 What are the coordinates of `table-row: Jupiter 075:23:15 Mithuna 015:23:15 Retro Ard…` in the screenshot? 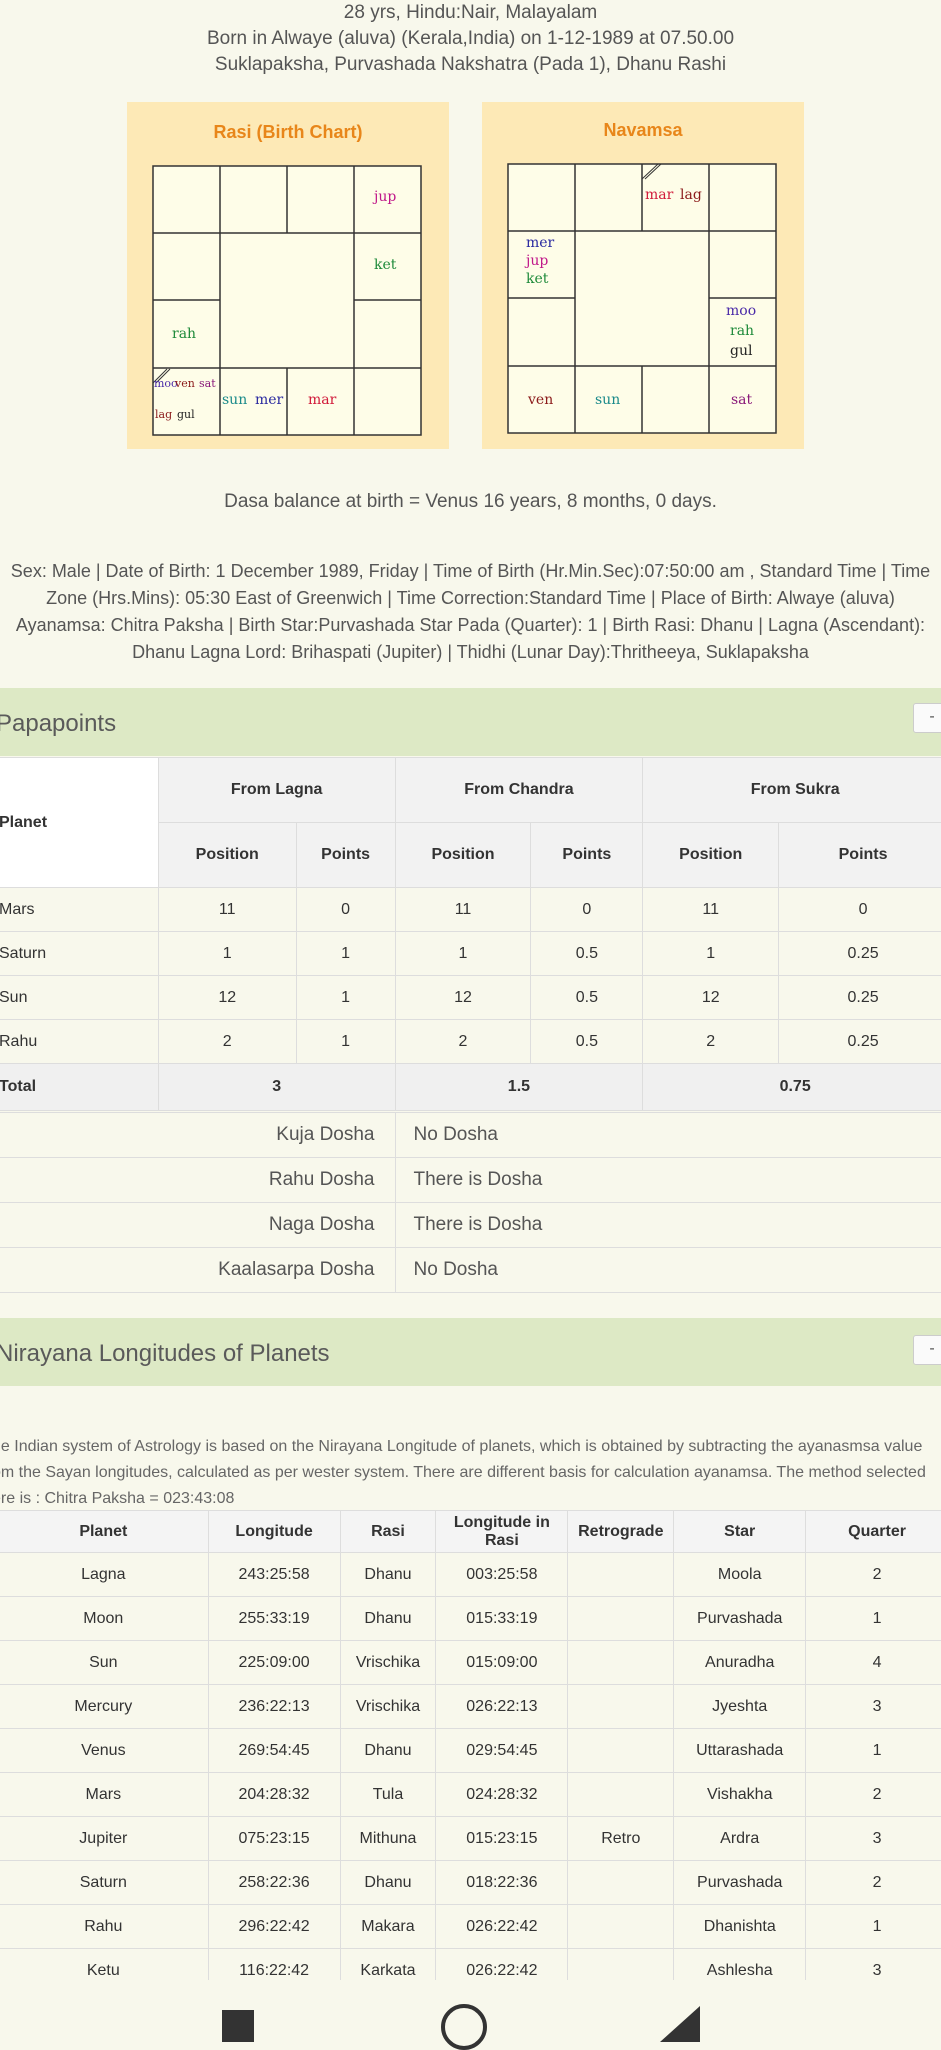 It's located at (470, 1838).